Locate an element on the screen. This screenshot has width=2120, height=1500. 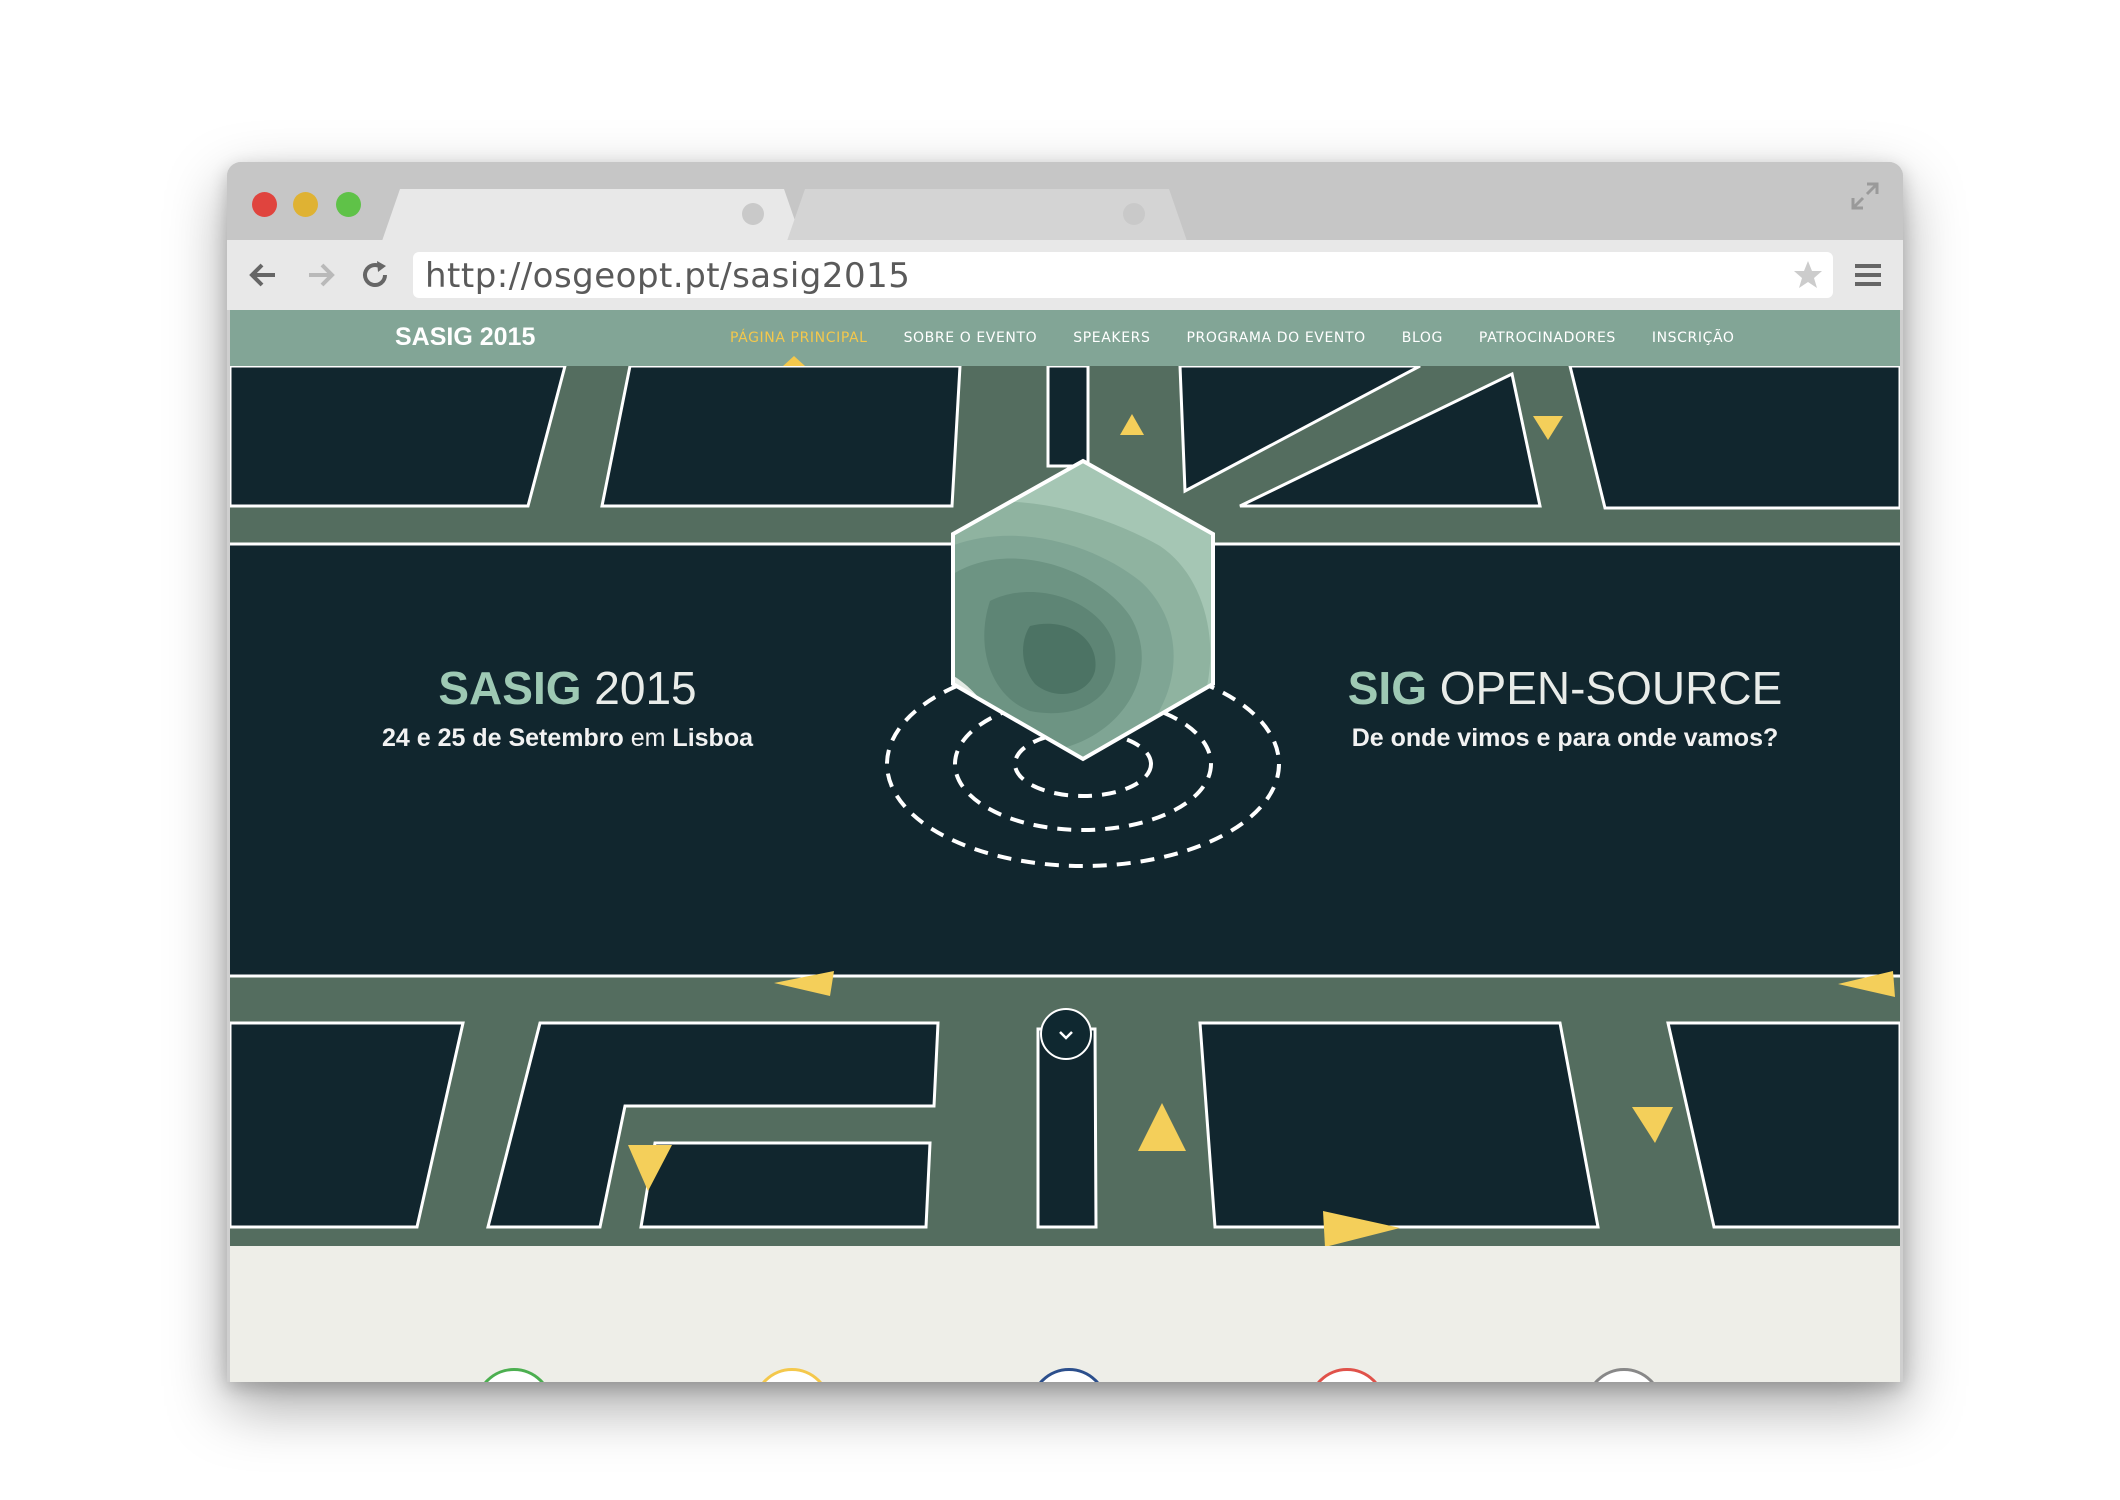
active-nav-caret is located at coordinates (794, 361).